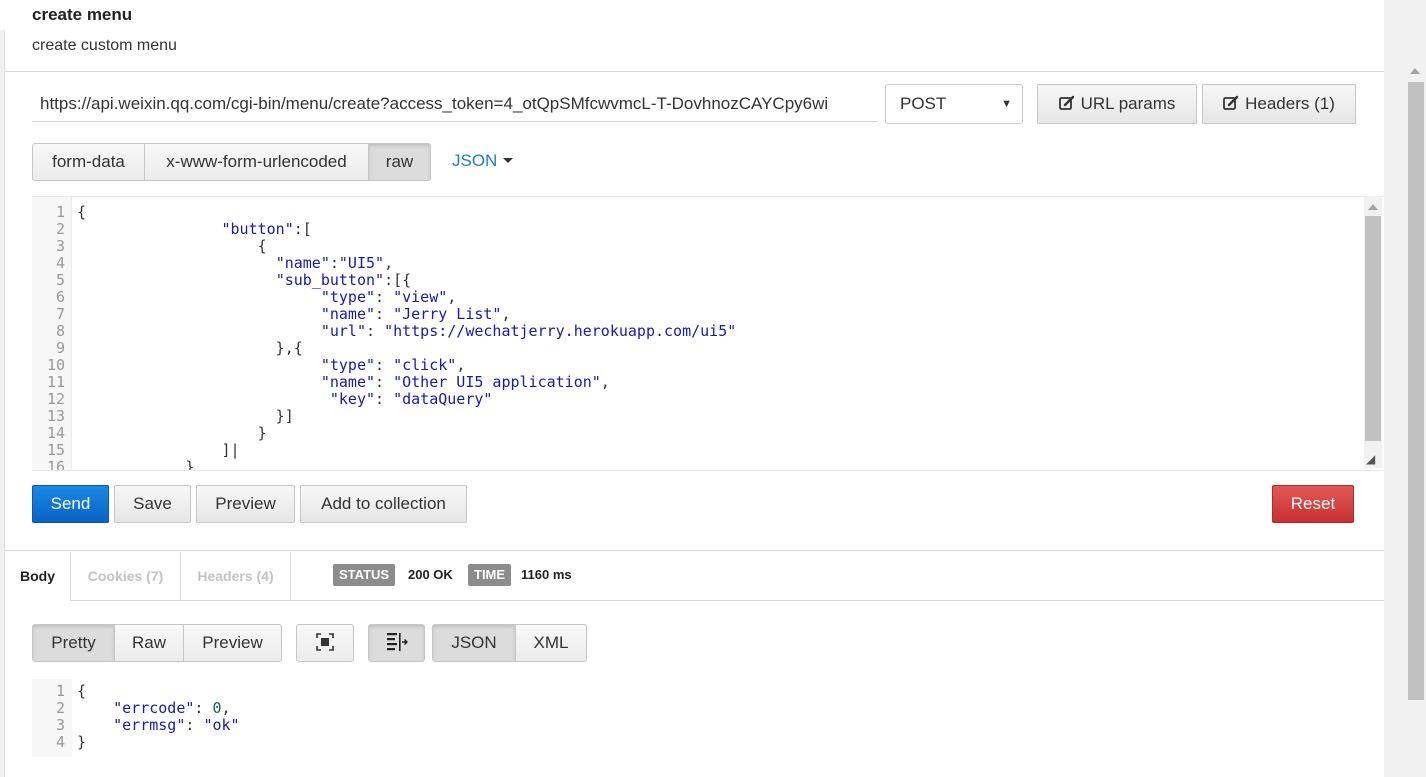 Image resolution: width=1426 pixels, height=777 pixels. Describe the element at coordinates (954, 104) in the screenshot. I see `method-select: POST ▼` at that location.